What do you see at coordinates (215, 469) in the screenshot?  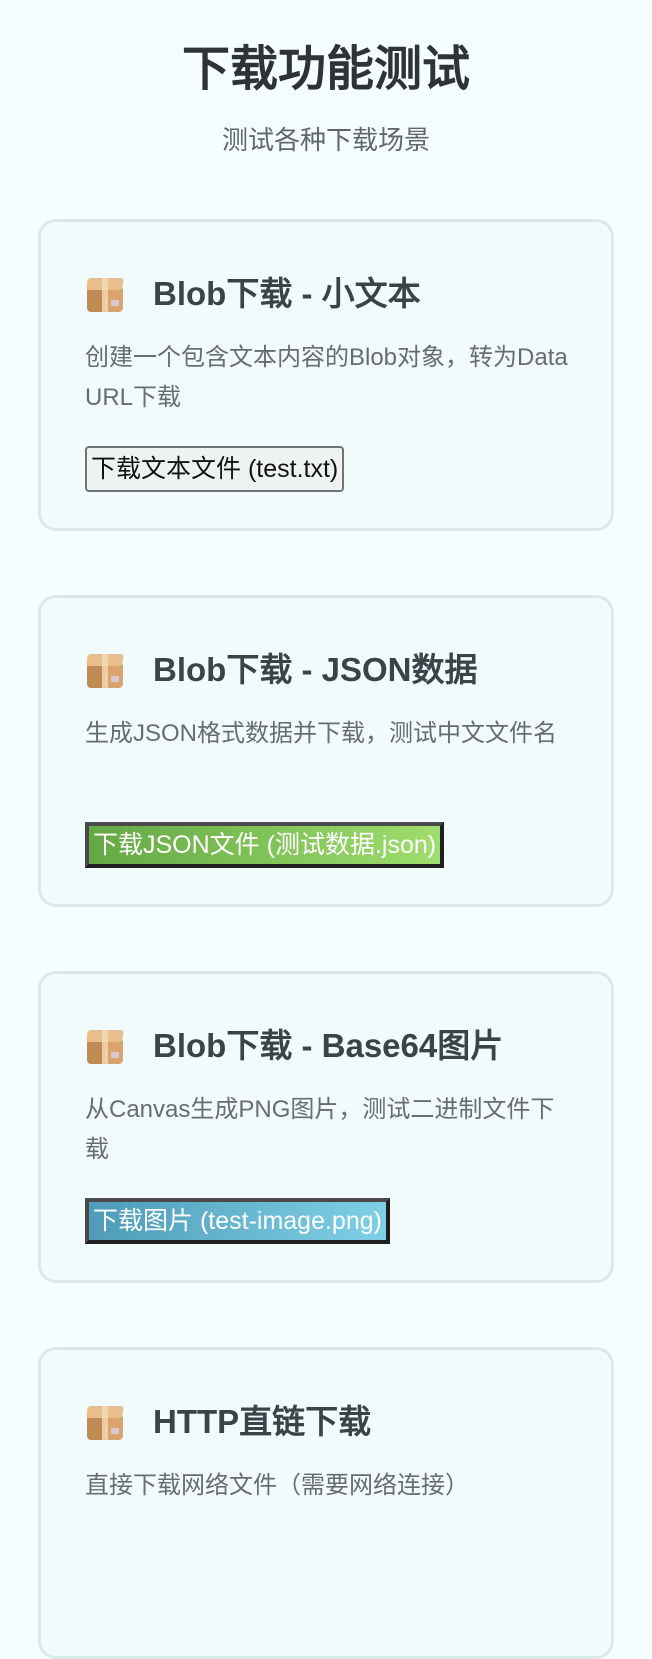 I see `download-text-file-button: 下载文本文件 (test.txt)` at bounding box center [215, 469].